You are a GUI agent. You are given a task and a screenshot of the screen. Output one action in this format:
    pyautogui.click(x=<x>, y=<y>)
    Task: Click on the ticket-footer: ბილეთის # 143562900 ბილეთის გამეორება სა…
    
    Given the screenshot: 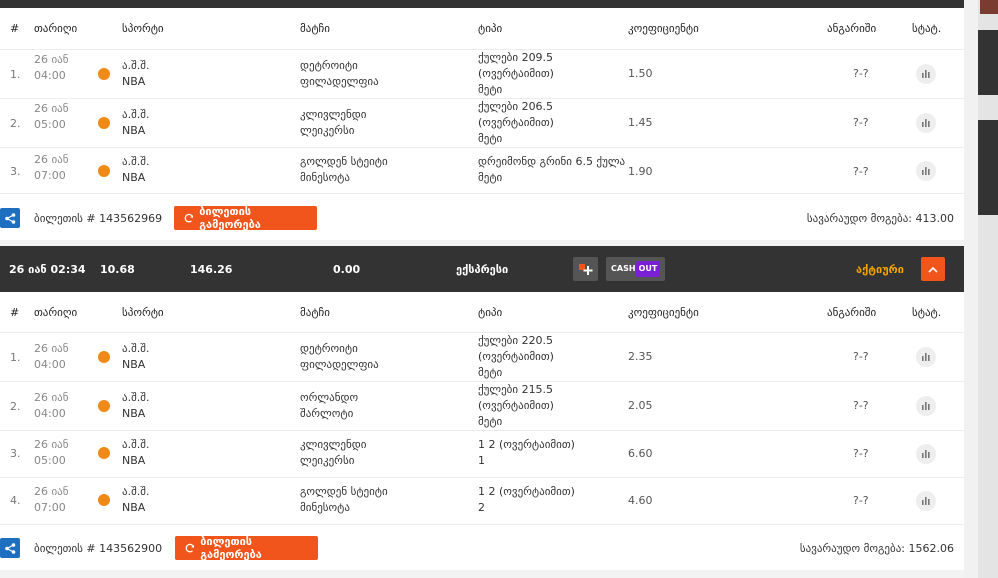 What is the action you would take?
    pyautogui.click(x=482, y=546)
    